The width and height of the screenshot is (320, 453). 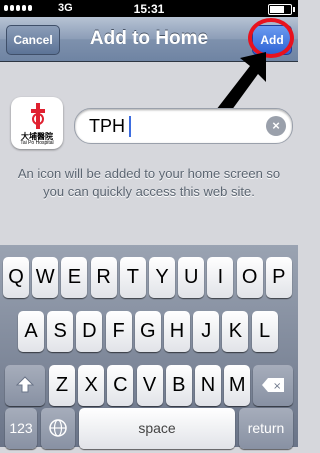 I want to click on key-q: Q, so click(x=16, y=277).